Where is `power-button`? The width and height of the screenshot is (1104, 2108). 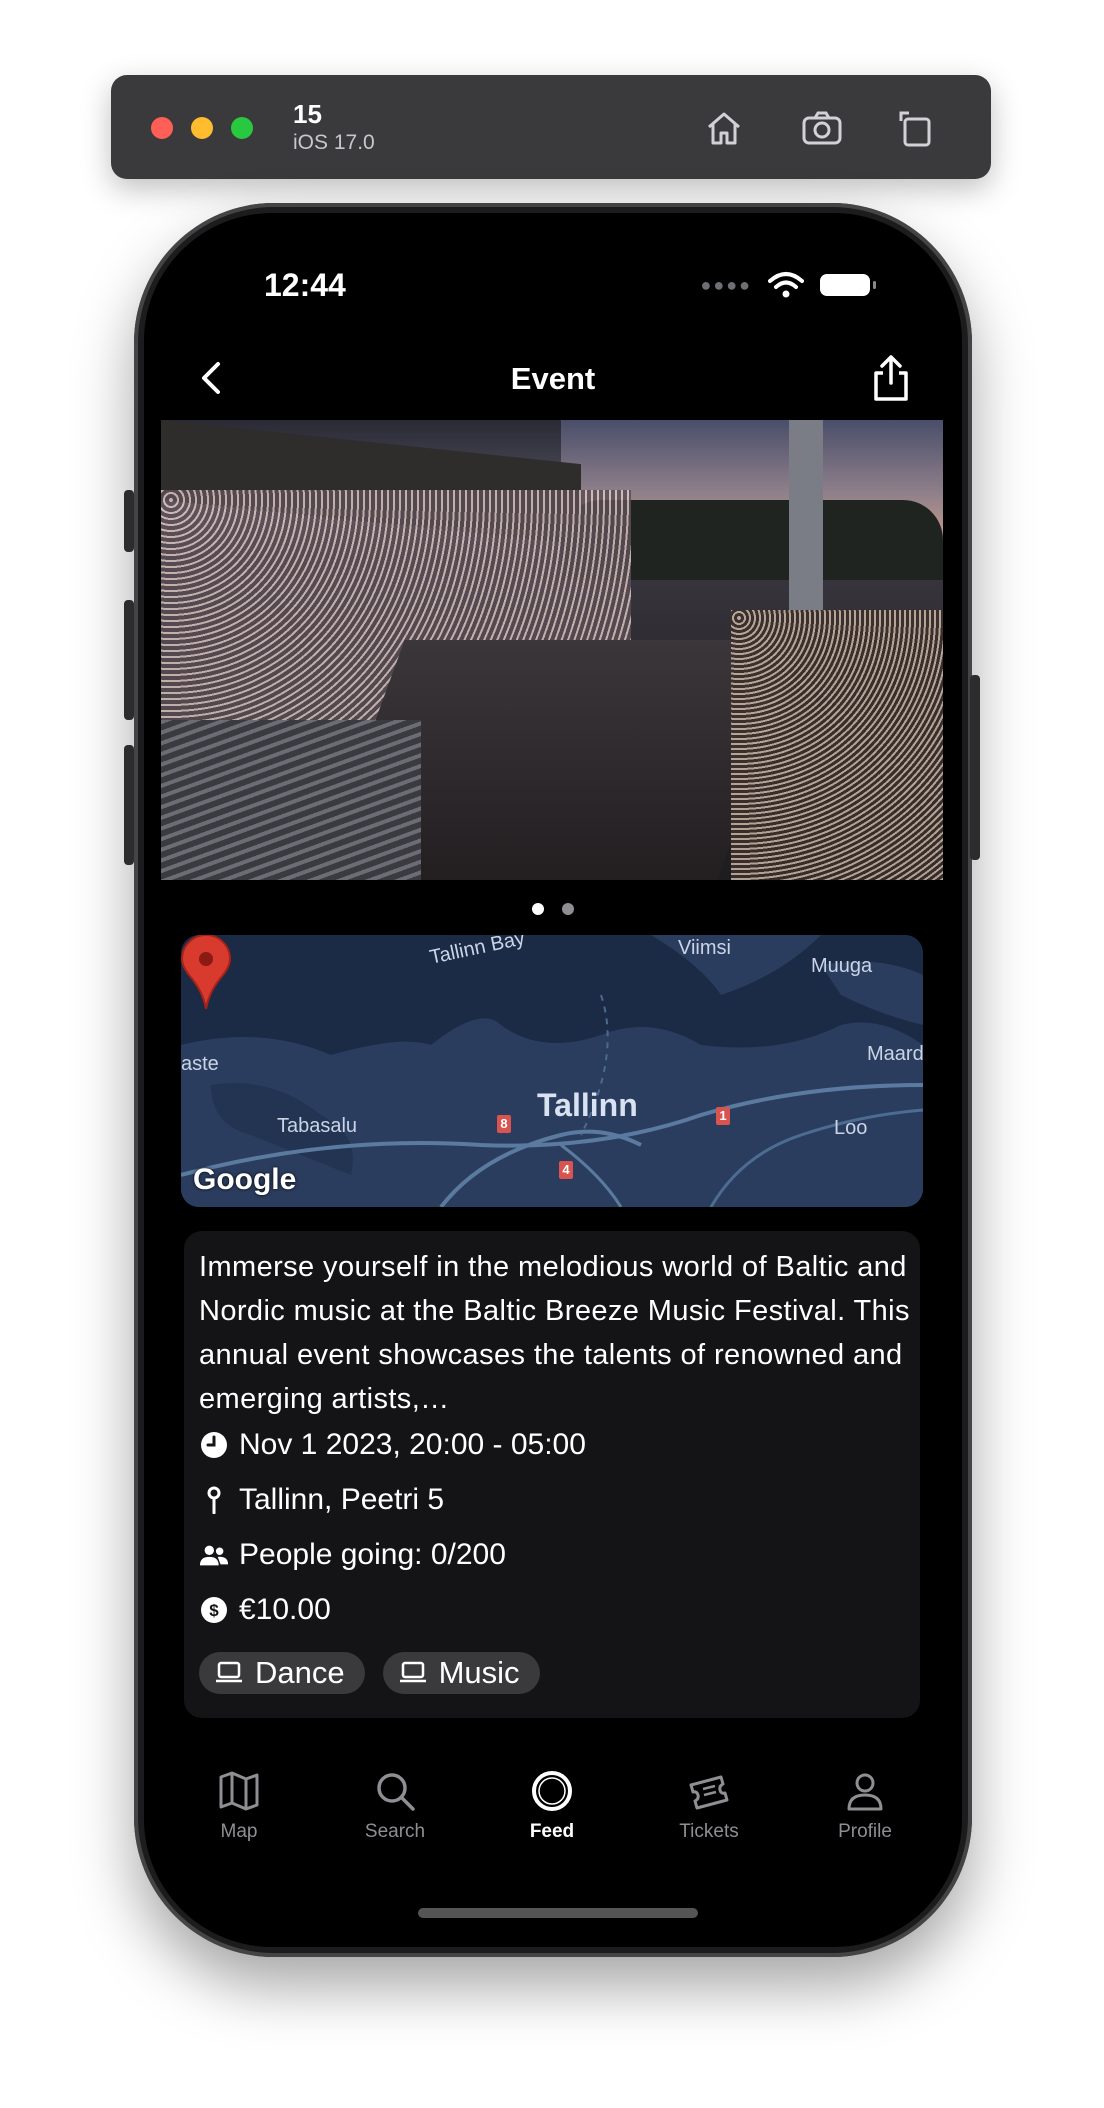 power-button is located at coordinates (975, 767).